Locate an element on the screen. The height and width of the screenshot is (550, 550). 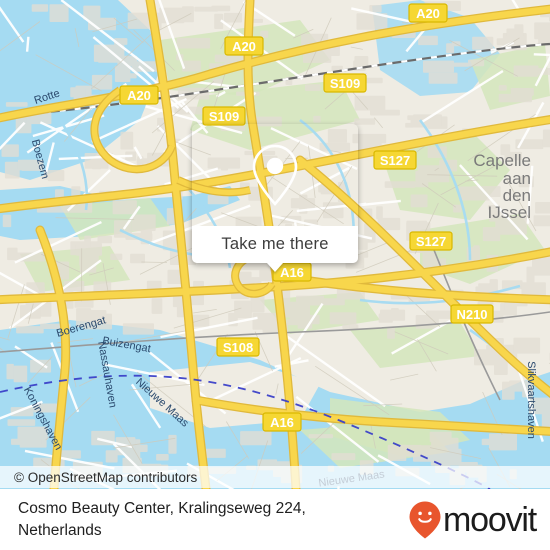
take-me-there-label: Take me there is located at coordinates (275, 244).